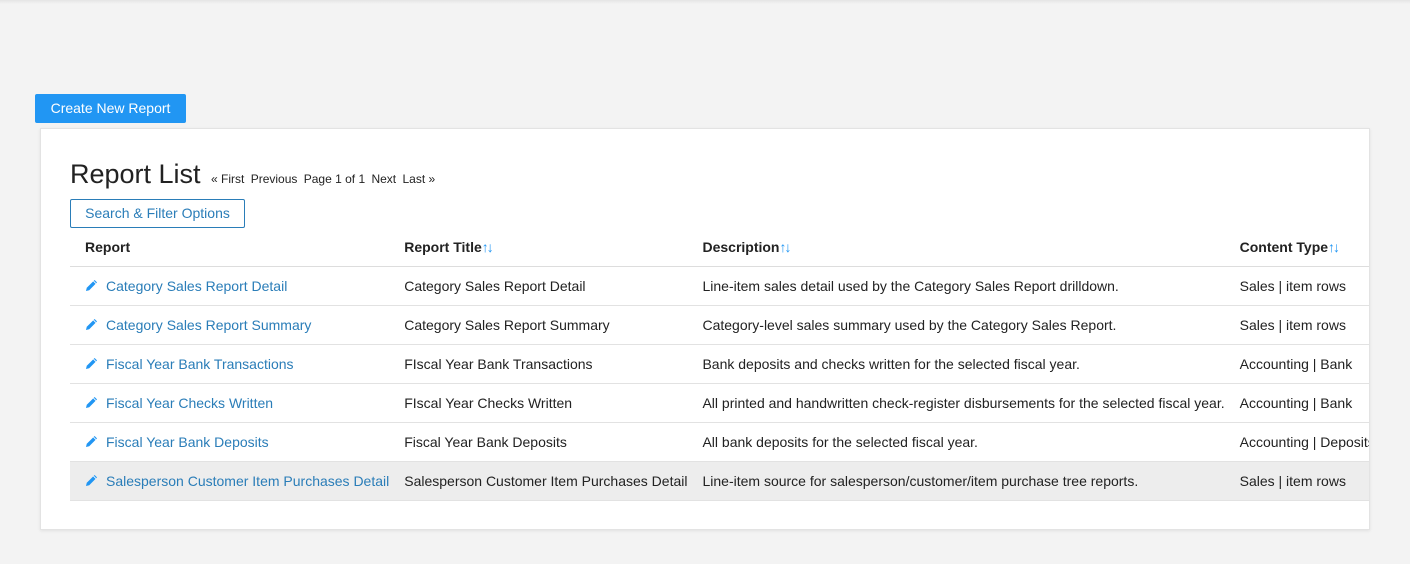  I want to click on report-link: Category Sales Report Detail, so click(186, 286).